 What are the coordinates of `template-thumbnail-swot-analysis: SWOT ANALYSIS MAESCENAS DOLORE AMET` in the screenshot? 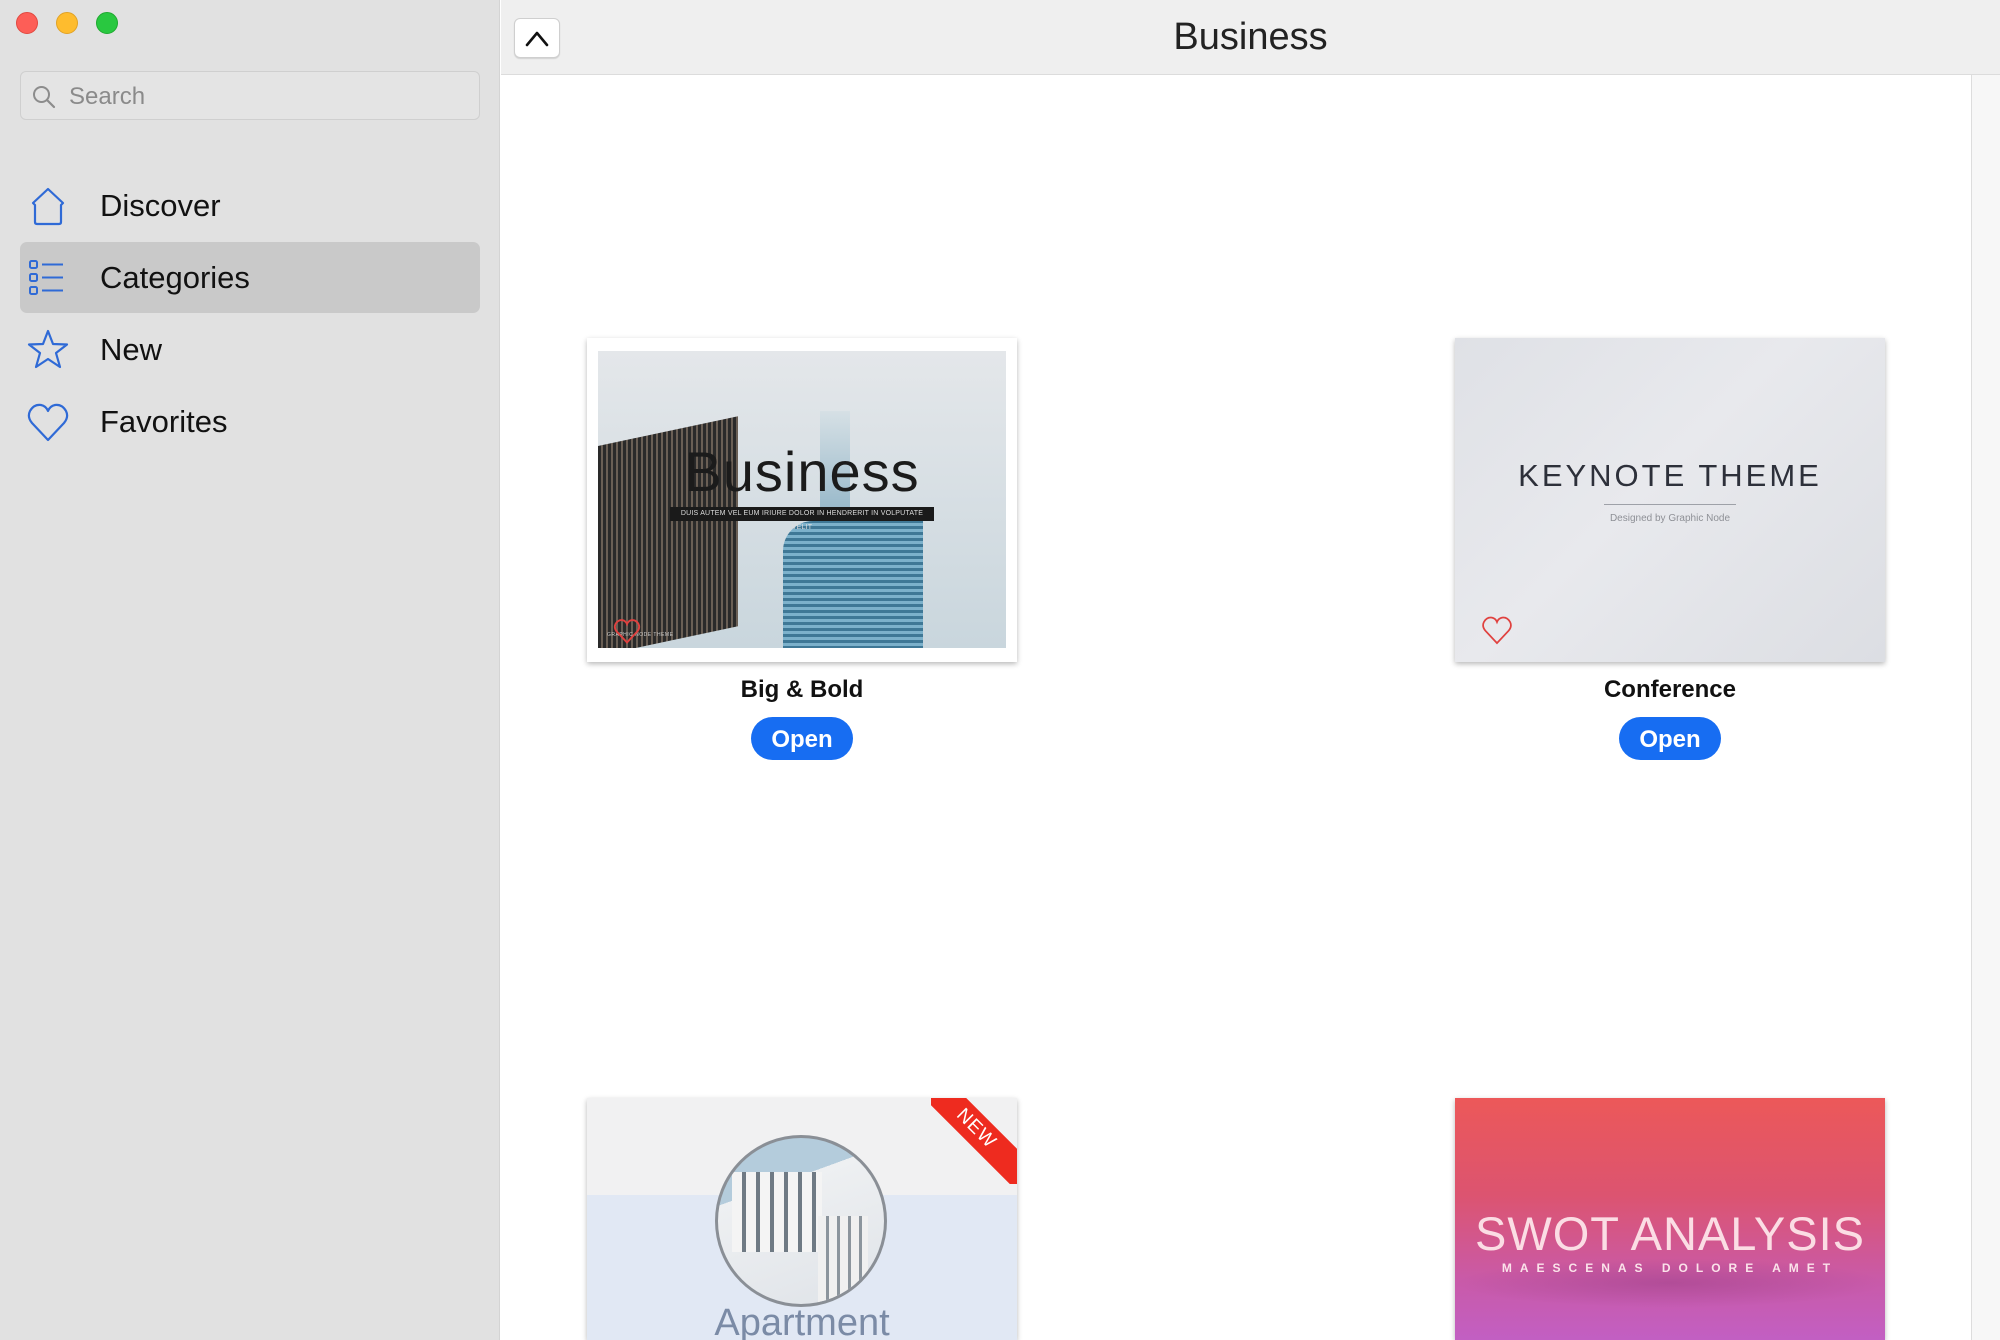 It's located at (1670, 1219).